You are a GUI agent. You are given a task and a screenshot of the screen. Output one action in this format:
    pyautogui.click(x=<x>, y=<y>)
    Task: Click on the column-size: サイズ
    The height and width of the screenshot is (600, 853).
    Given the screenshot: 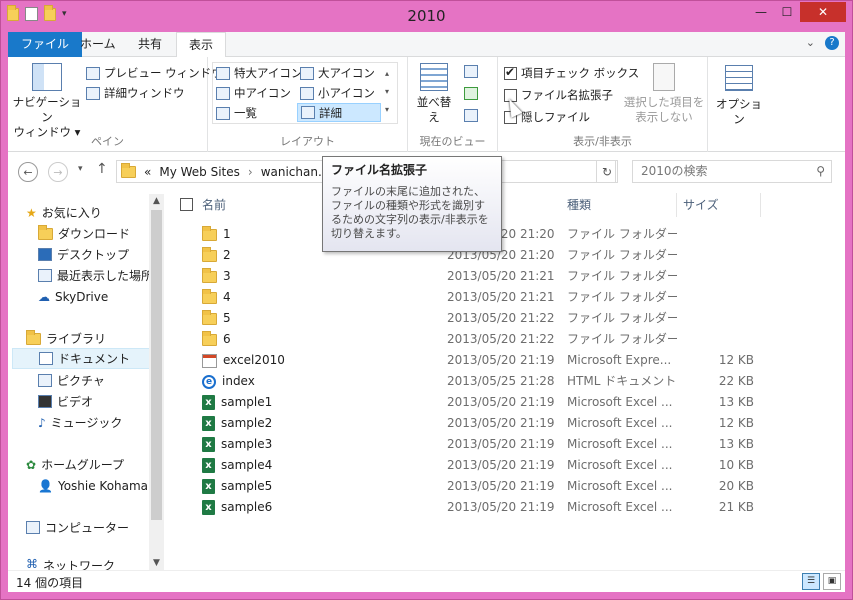 What is the action you would take?
    pyautogui.click(x=719, y=205)
    